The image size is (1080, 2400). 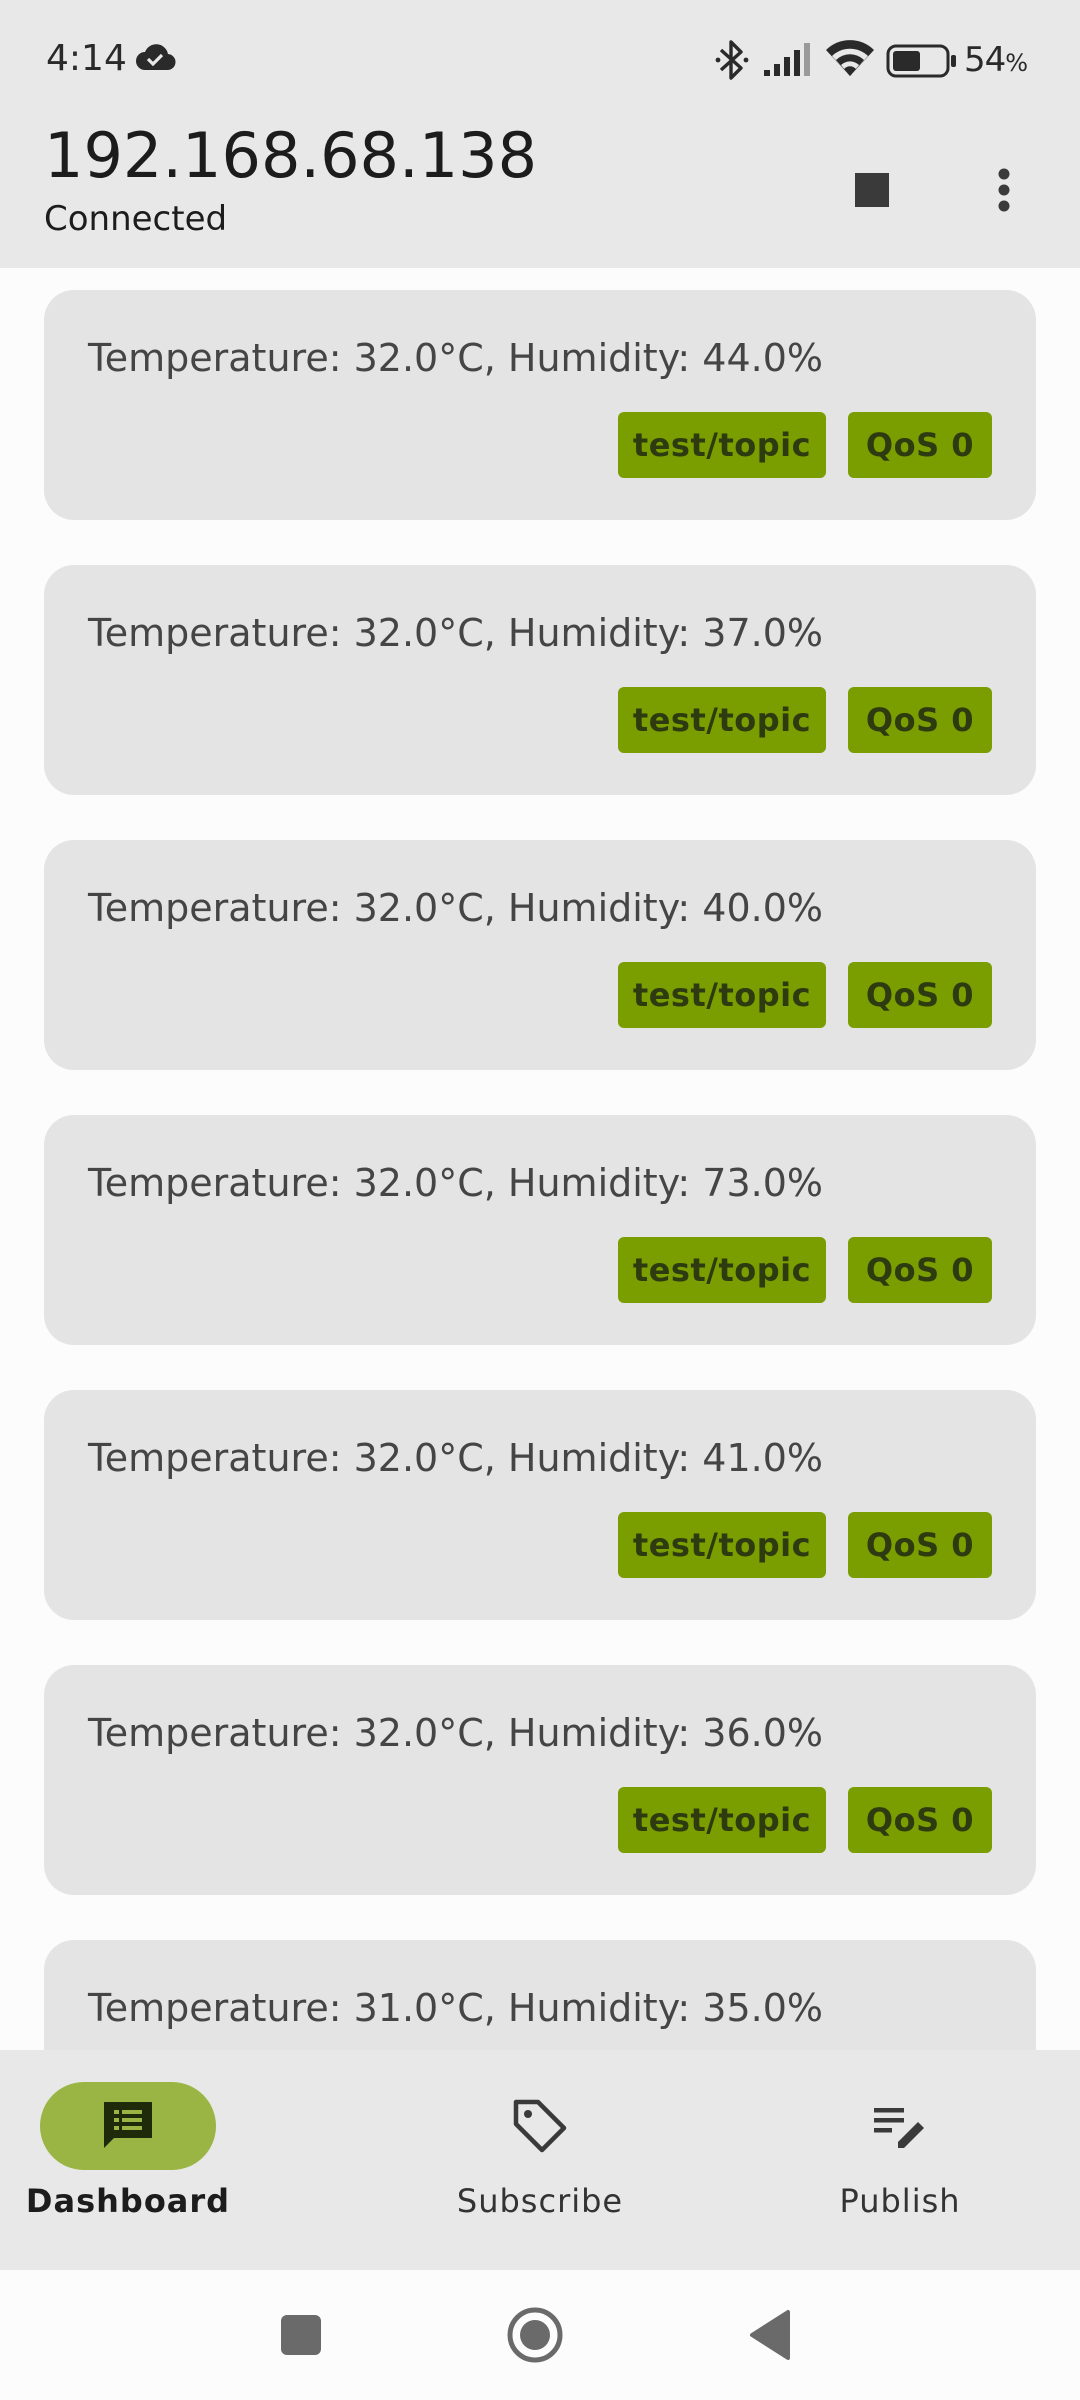 I want to click on nav-active-indicator, so click(x=128, y=2126).